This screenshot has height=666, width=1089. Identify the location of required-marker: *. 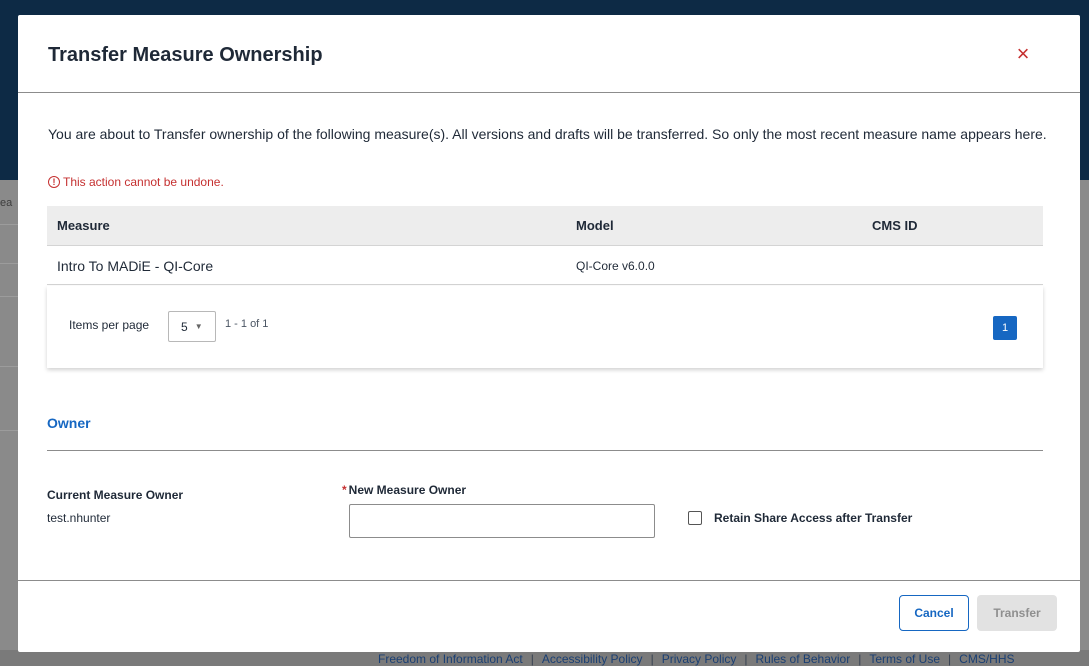
(344, 490).